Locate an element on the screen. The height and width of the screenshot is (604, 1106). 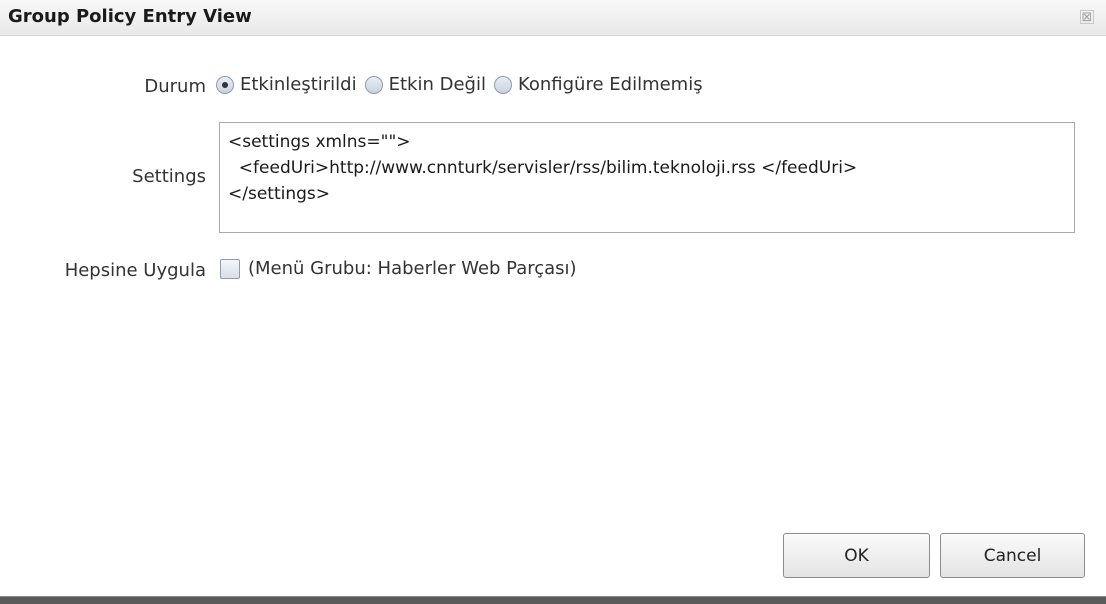
close-icon: ⊠ is located at coordinates (1087, 17).